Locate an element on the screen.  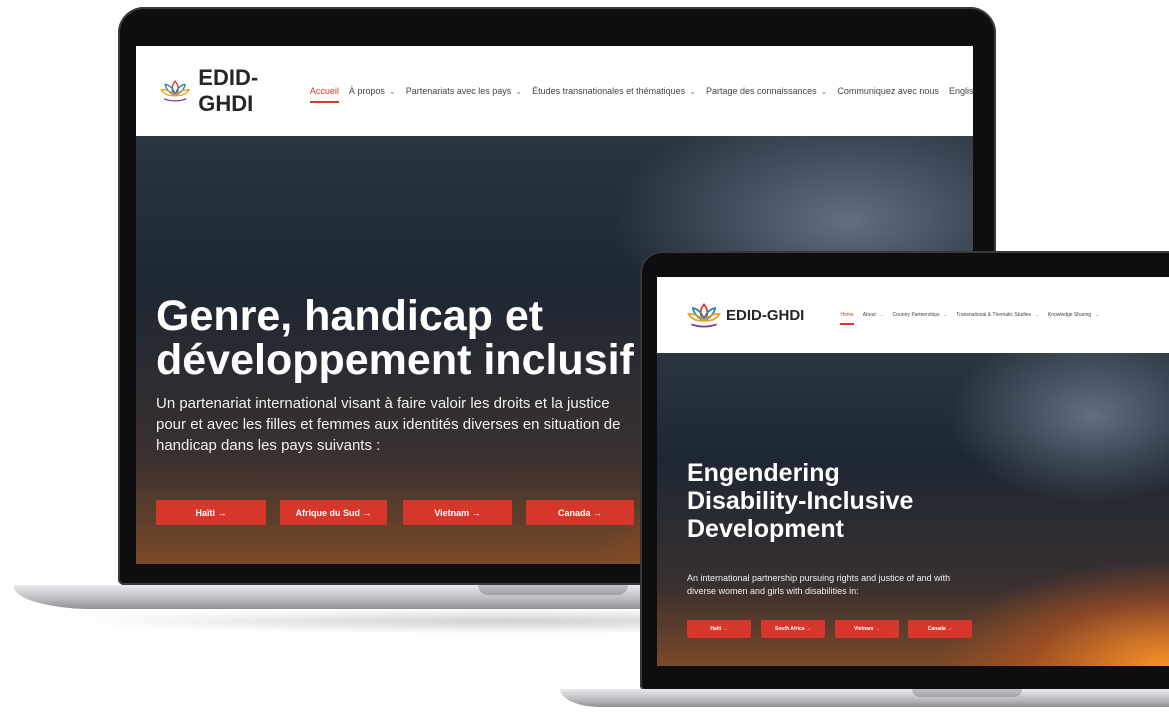
nav-label: English is located at coordinates (960, 91).